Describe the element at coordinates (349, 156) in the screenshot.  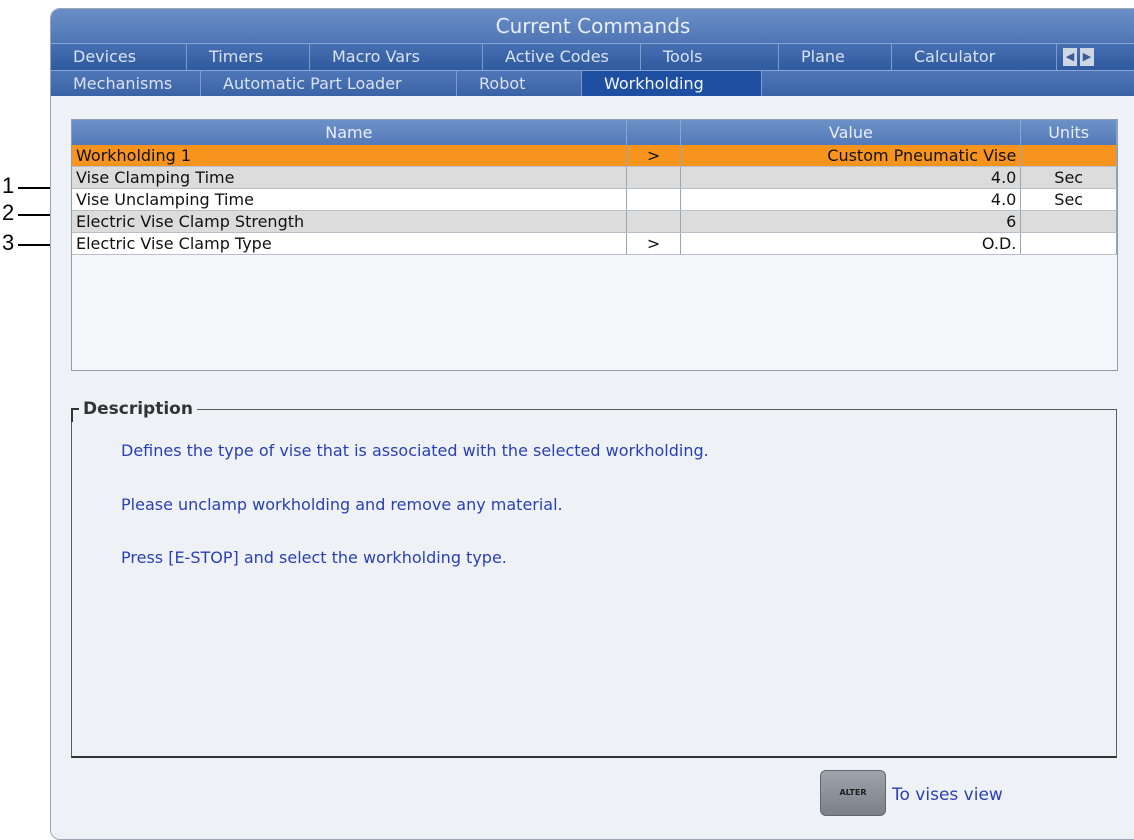
I see `row-name: Workholding 1` at that location.